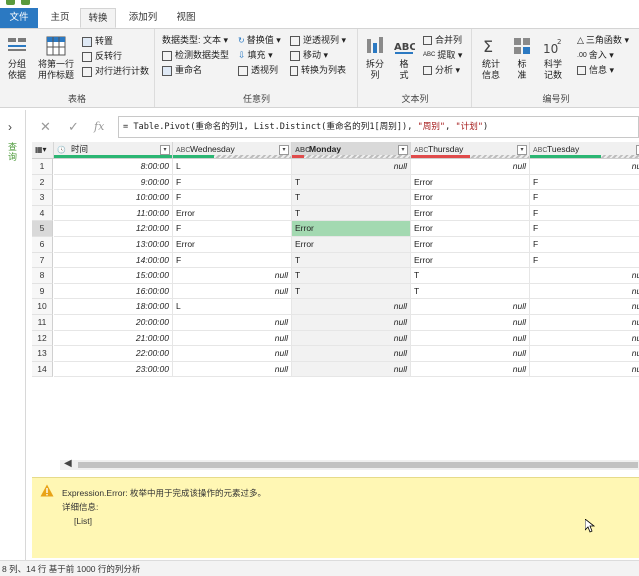  What do you see at coordinates (17, 58) in the screenshot?
I see `group-by-button: 分组 依据` at bounding box center [17, 58].